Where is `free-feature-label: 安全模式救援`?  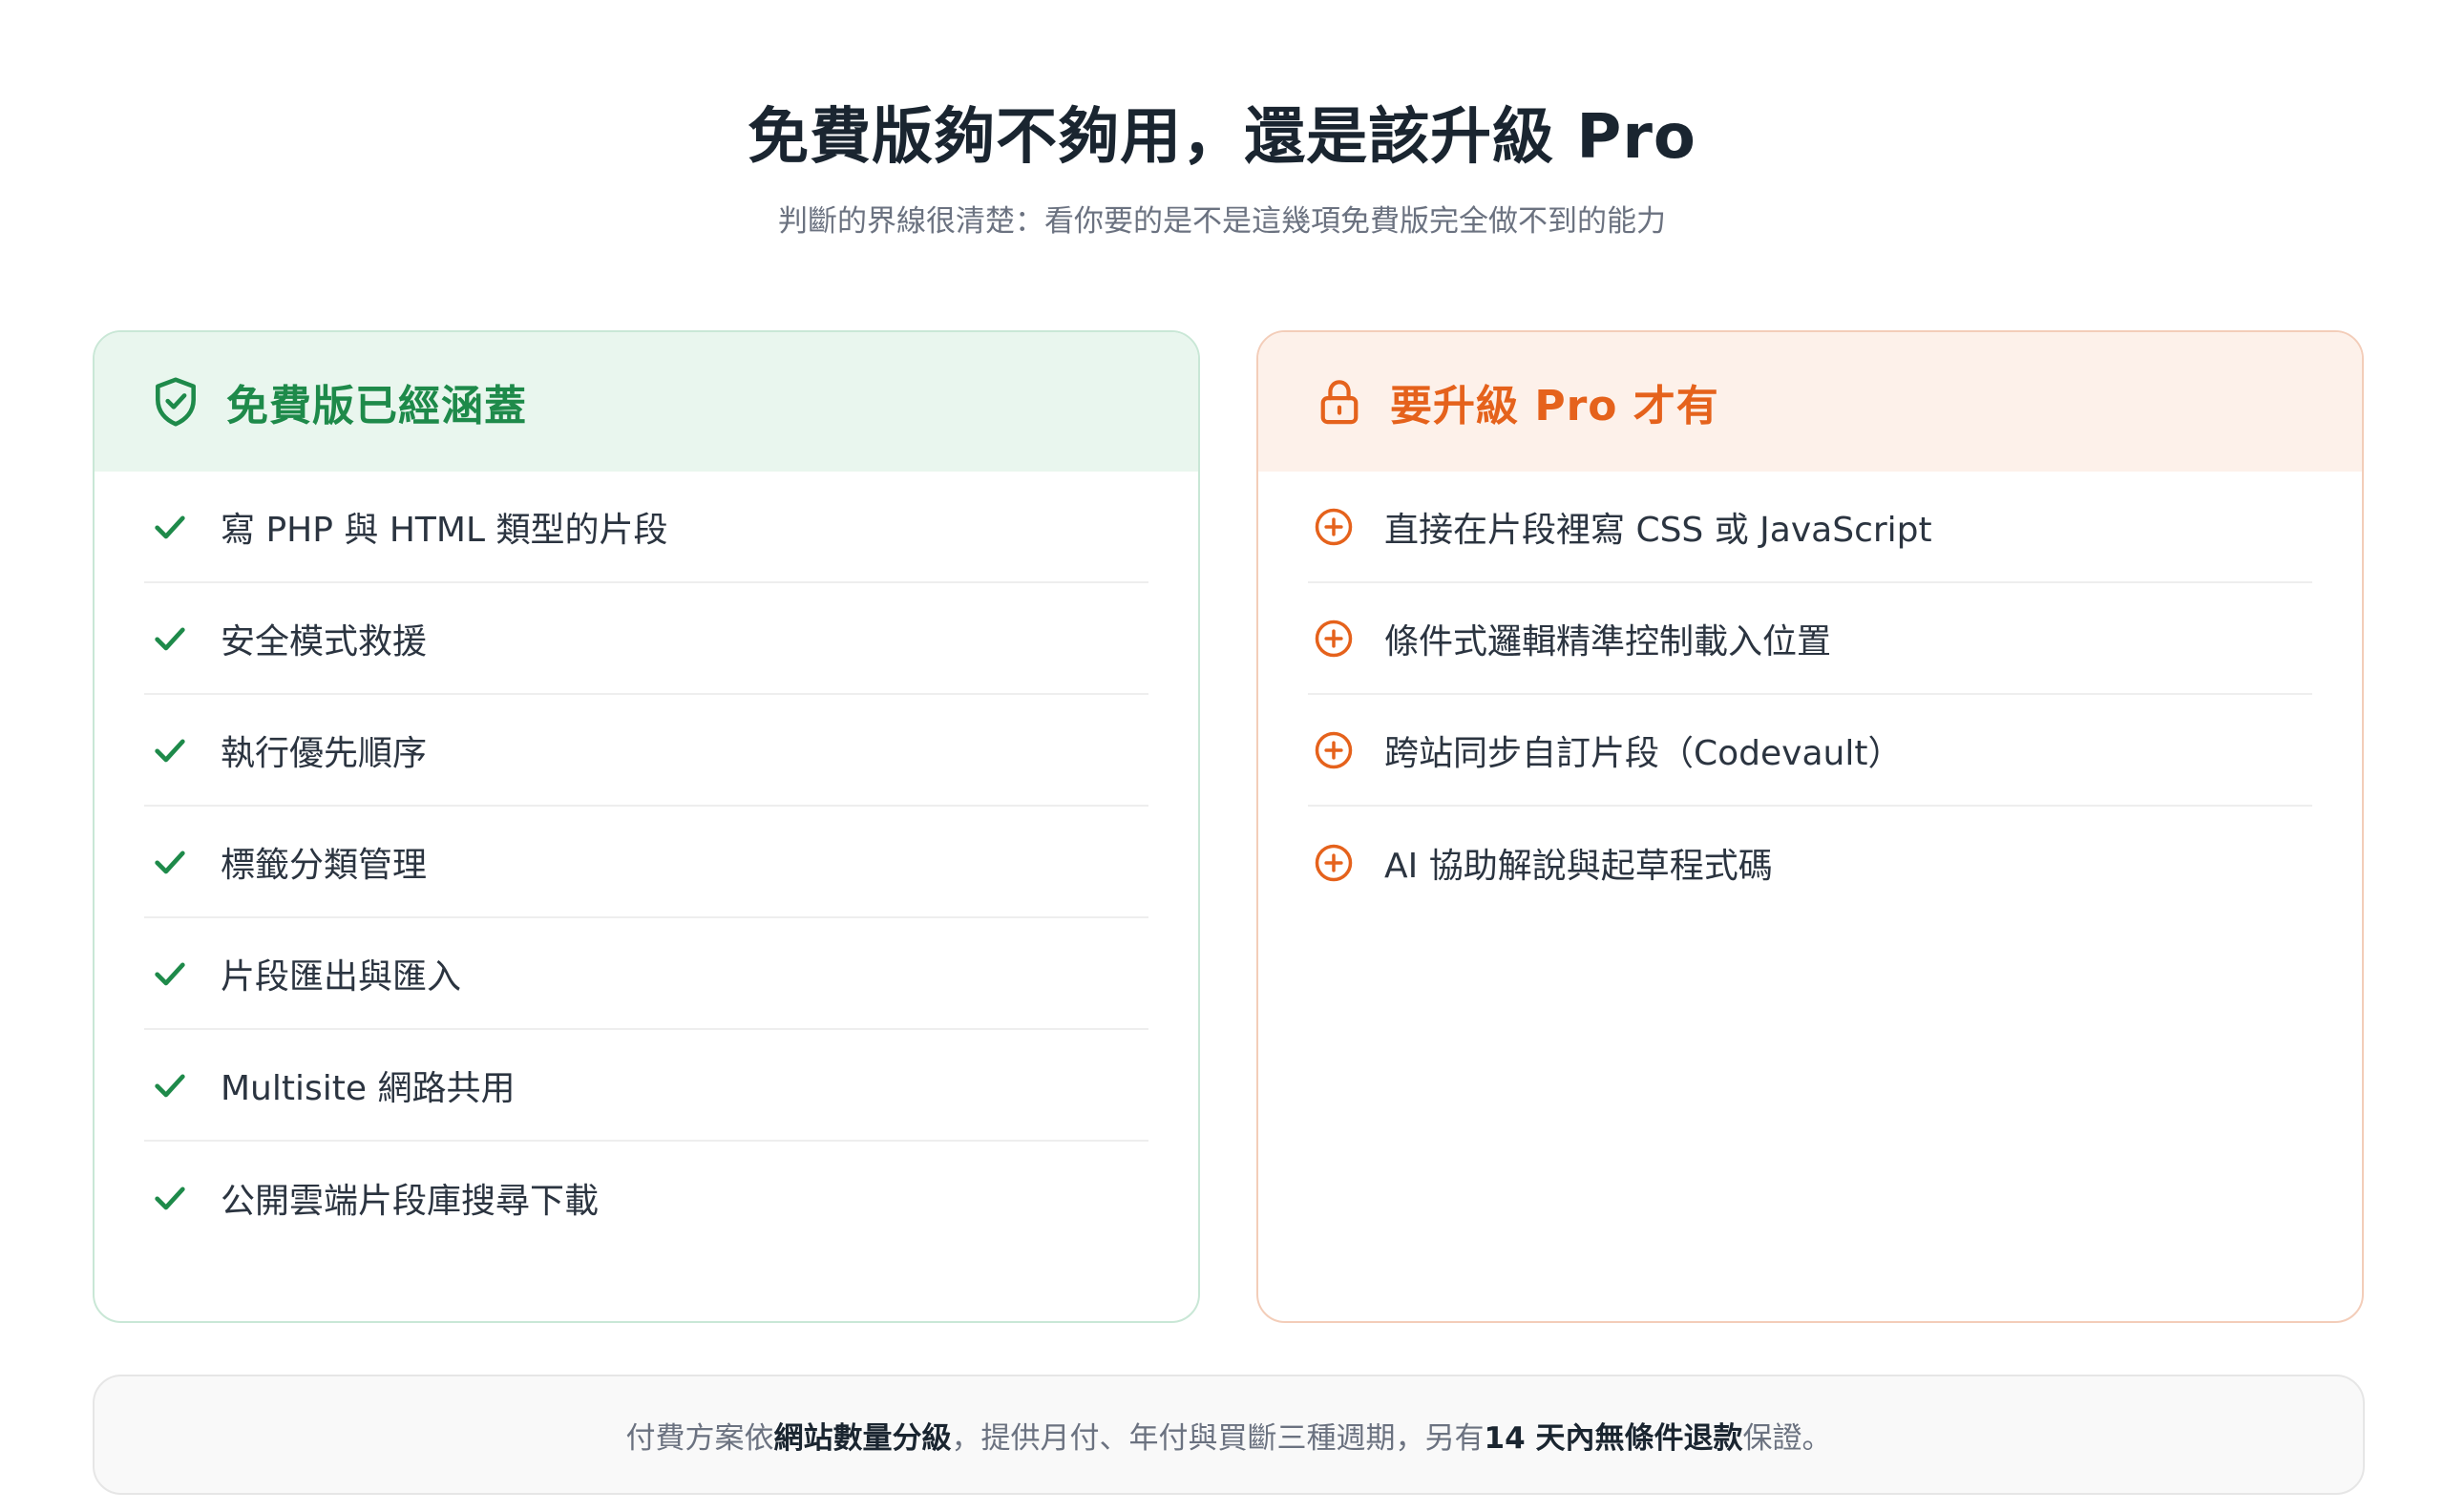 free-feature-label: 安全模式救援 is located at coordinates (324, 641).